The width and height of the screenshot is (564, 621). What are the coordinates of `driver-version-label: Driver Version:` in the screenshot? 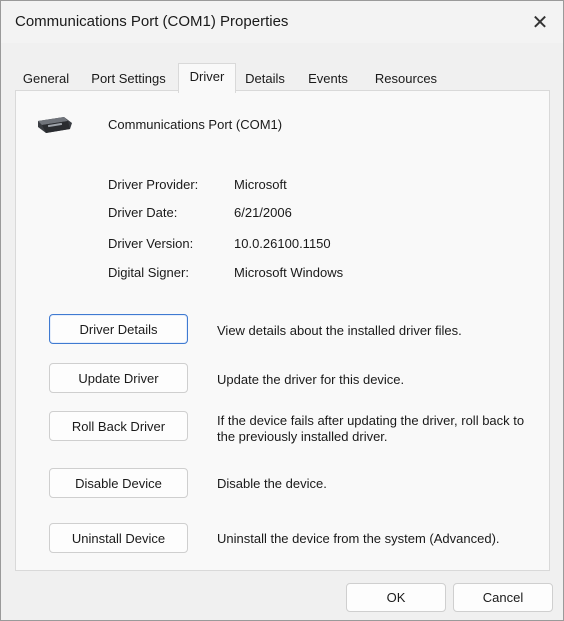 It's located at (151, 243).